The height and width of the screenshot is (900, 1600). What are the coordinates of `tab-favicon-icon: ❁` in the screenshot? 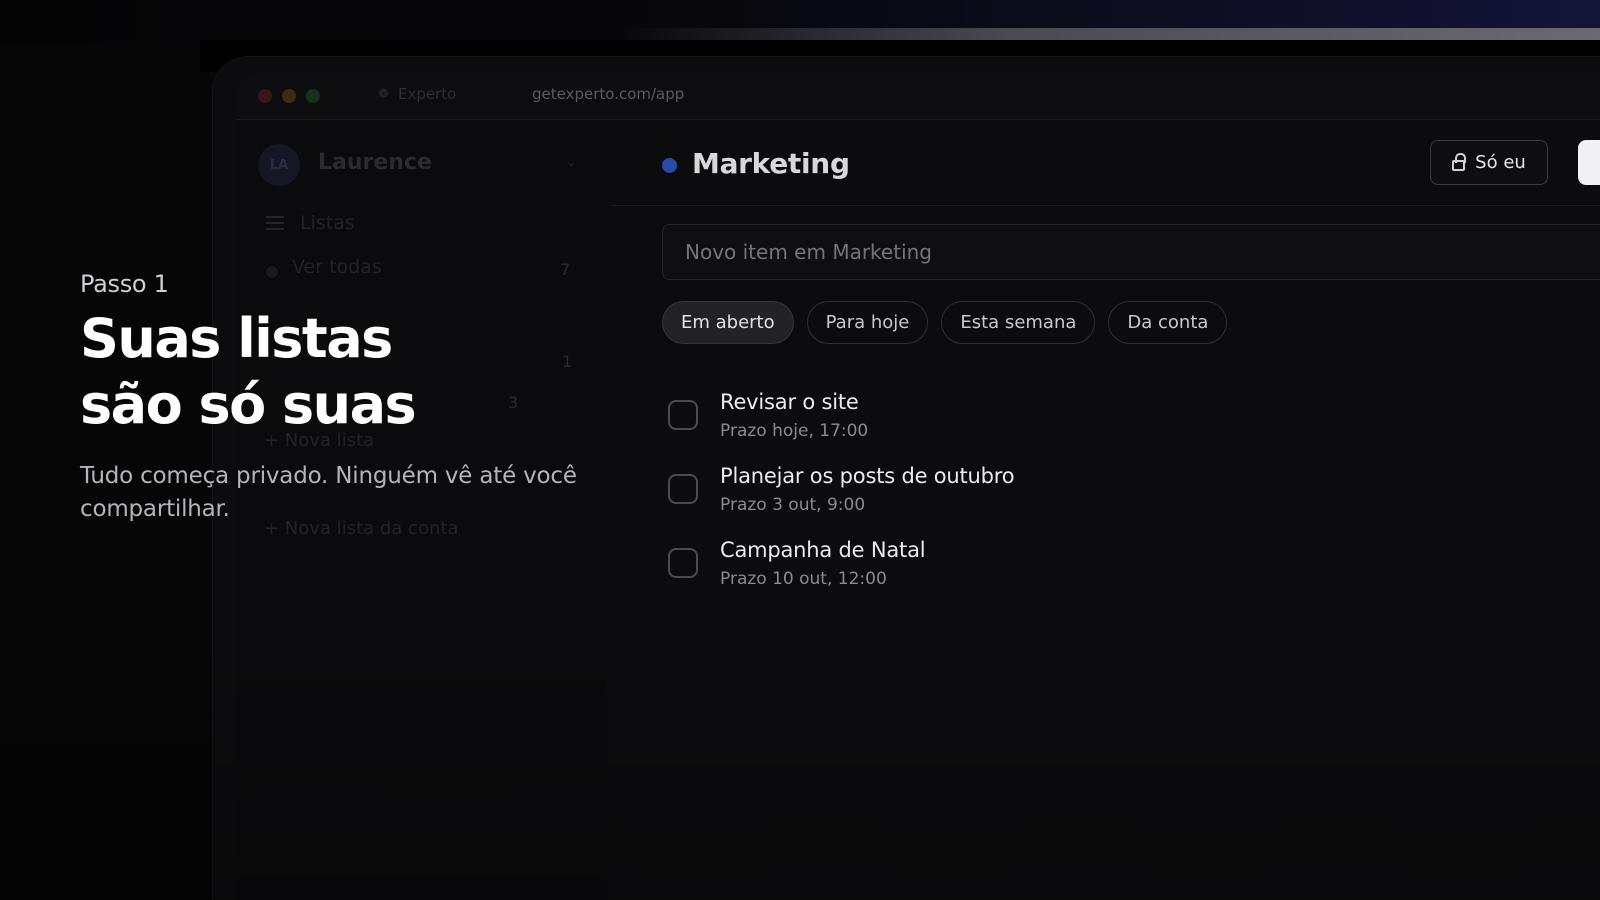 It's located at (383, 94).